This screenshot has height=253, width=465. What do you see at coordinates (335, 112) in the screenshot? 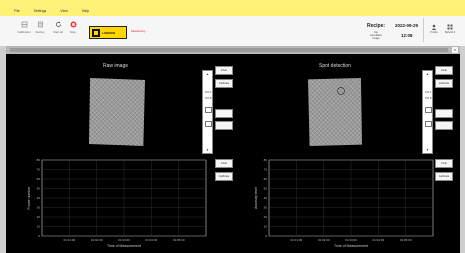
I see `spot-detection-image` at bounding box center [335, 112].